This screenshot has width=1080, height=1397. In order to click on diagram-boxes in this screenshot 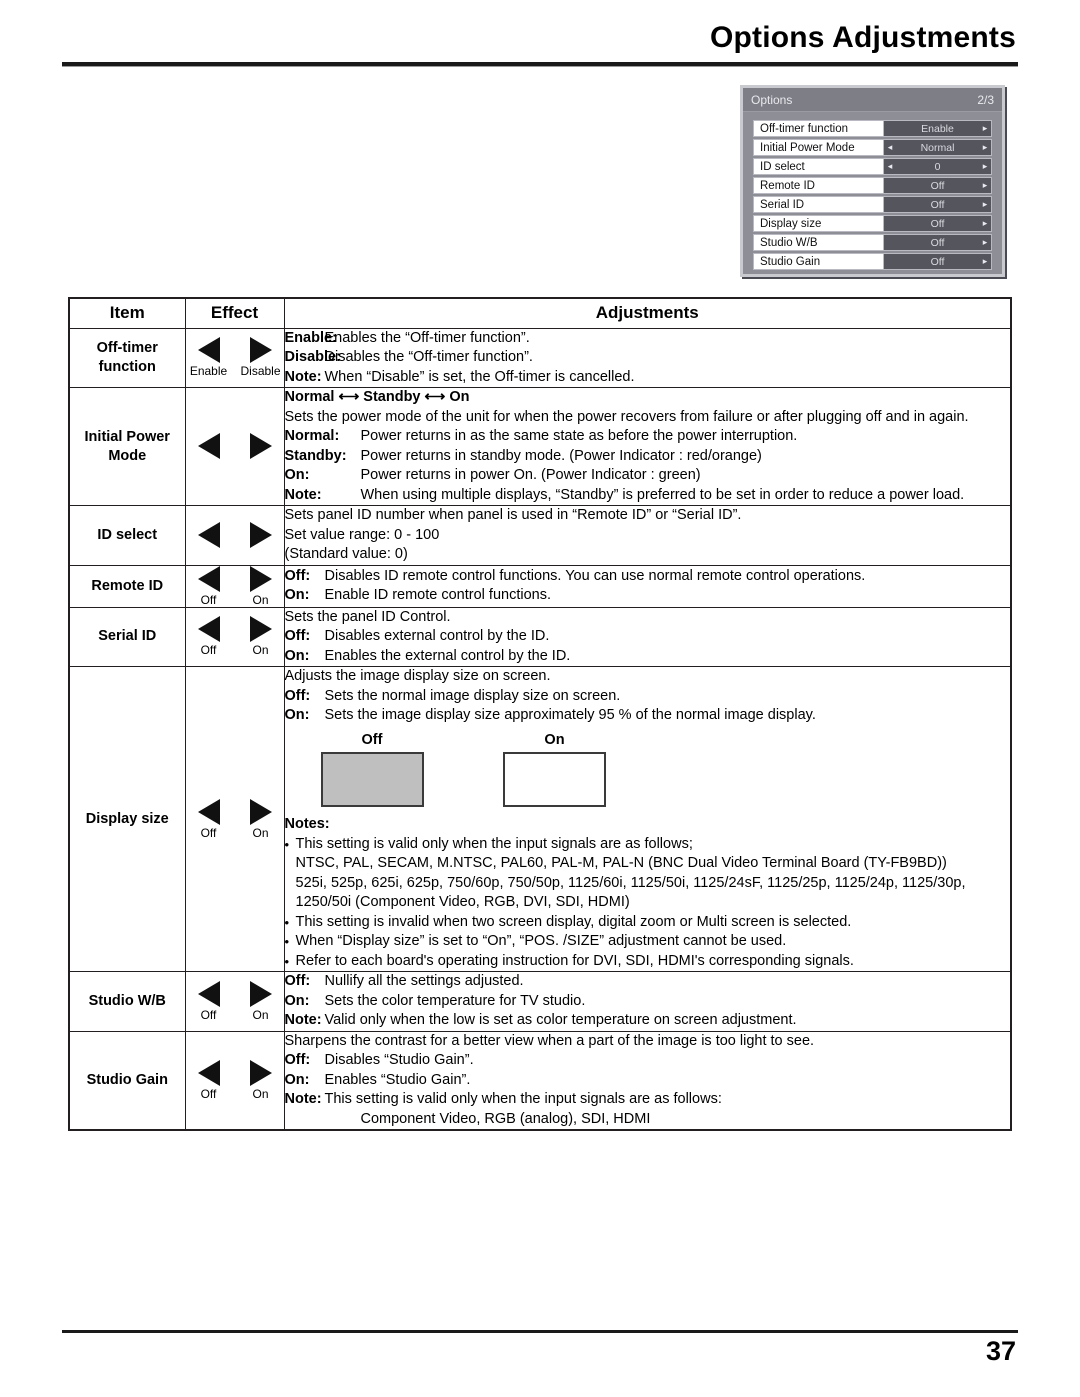, I will do `click(648, 779)`.